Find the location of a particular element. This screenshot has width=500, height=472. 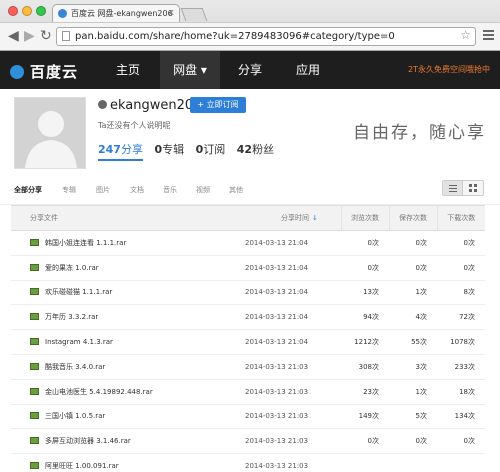

file-name-cell: Instagram 4.1.3.rar is located at coordinates (128, 342).